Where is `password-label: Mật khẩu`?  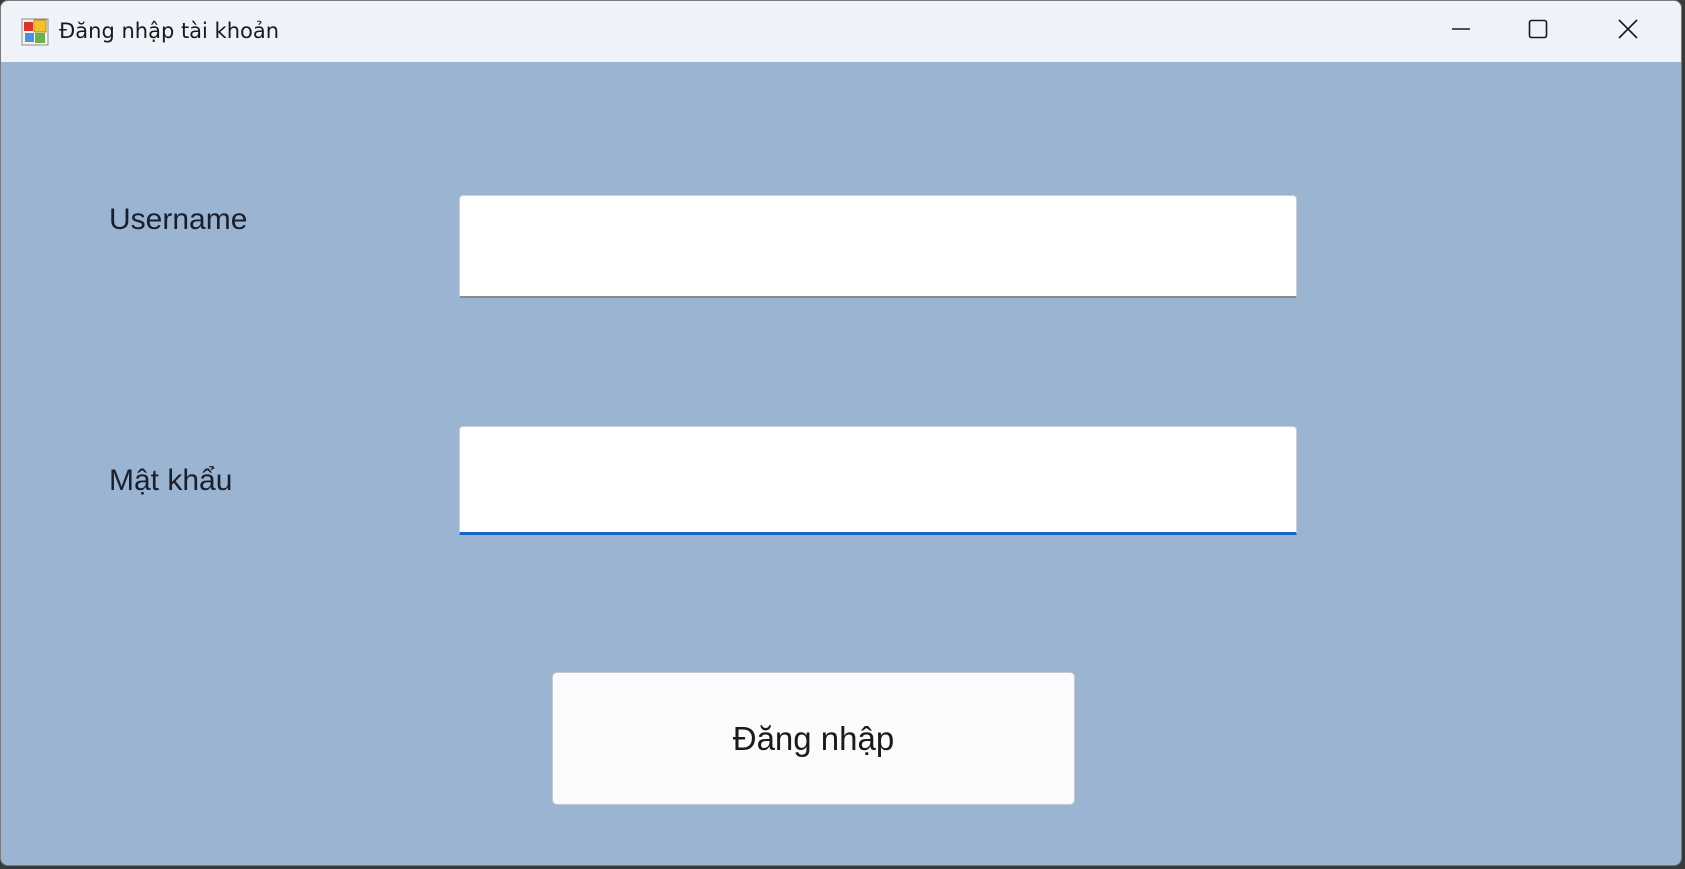 password-label: Mật khẩu is located at coordinates (171, 480).